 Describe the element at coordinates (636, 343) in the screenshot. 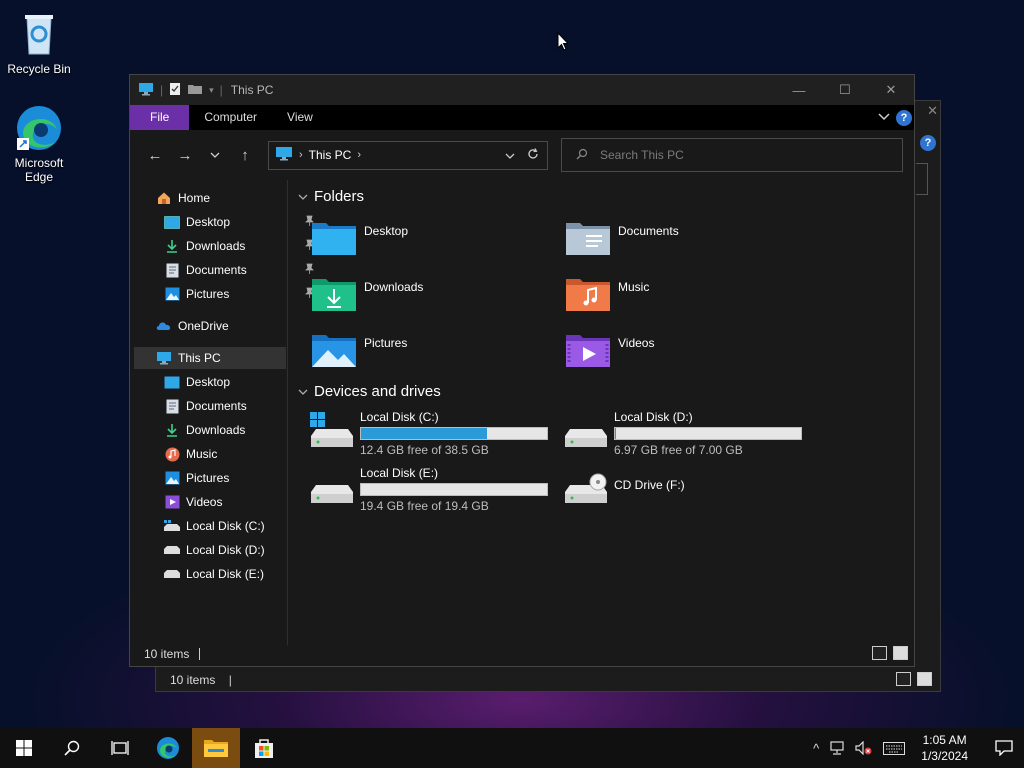

I see `tile-label: Videos` at that location.